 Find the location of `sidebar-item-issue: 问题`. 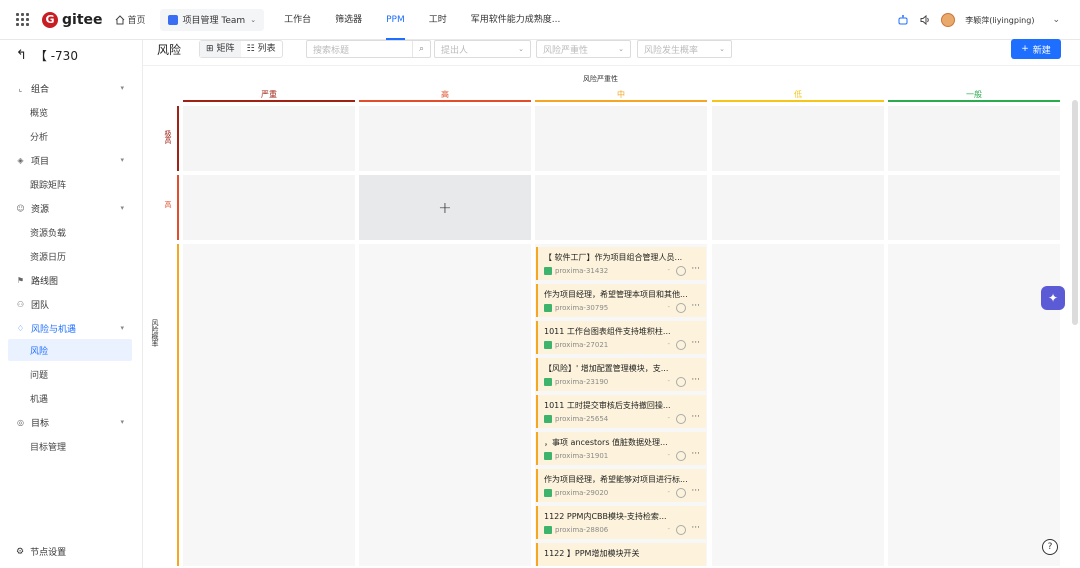

sidebar-item-issue: 问题 is located at coordinates (70, 374).